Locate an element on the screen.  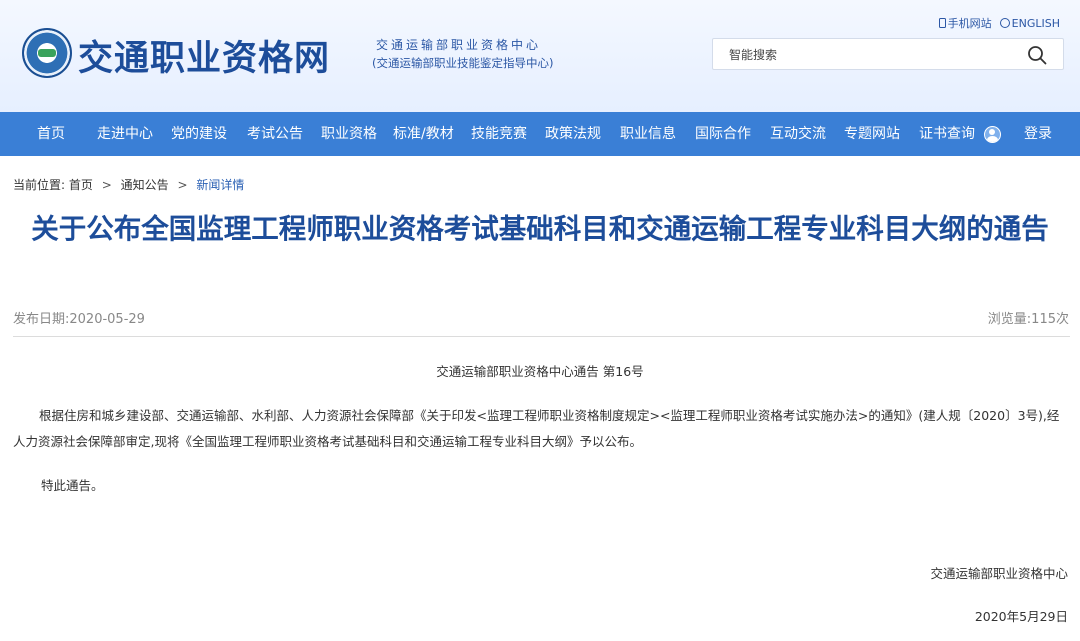
breadcrumb-notices: 通知公告 is located at coordinates (145, 185).